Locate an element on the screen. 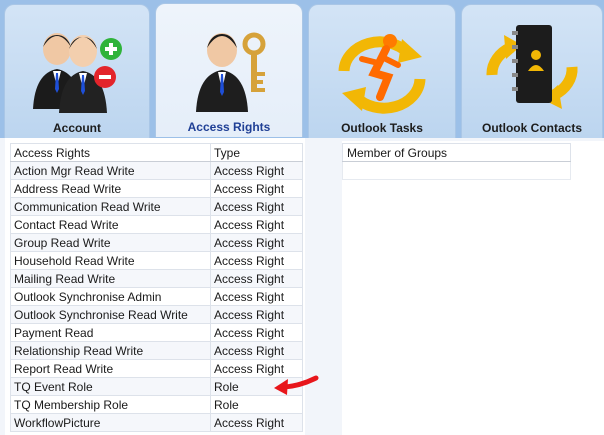 This screenshot has height=435, width=604. empty-cell is located at coordinates (456, 170).